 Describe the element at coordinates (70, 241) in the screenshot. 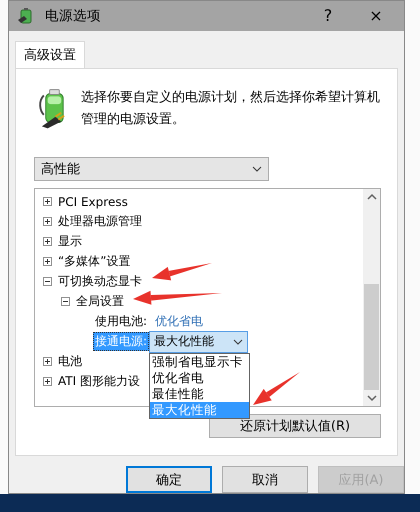

I see `tree-item: 显示` at that location.